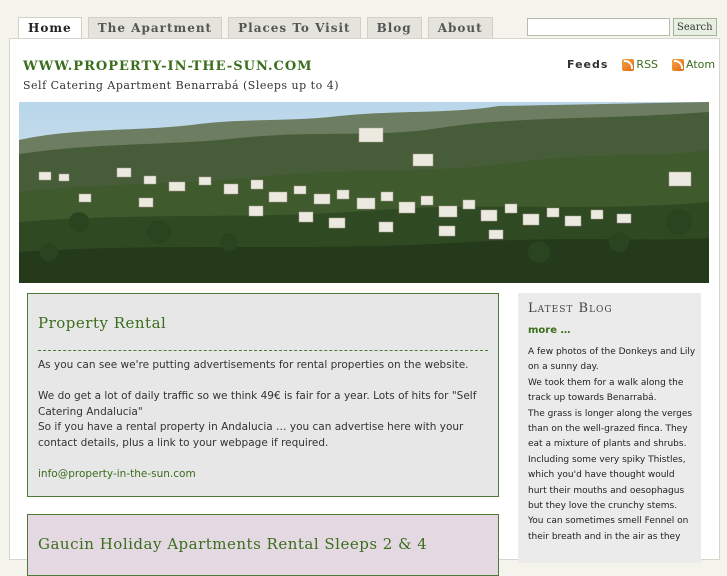 The height and width of the screenshot is (576, 727). Describe the element at coordinates (50, 28) in the screenshot. I see `tab-home: Home` at that location.